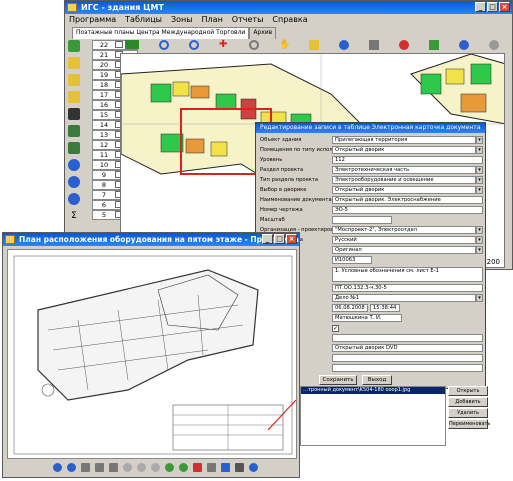  What do you see at coordinates (335, 328) in the screenshot?
I see `checkbox: ✓` at bounding box center [335, 328].